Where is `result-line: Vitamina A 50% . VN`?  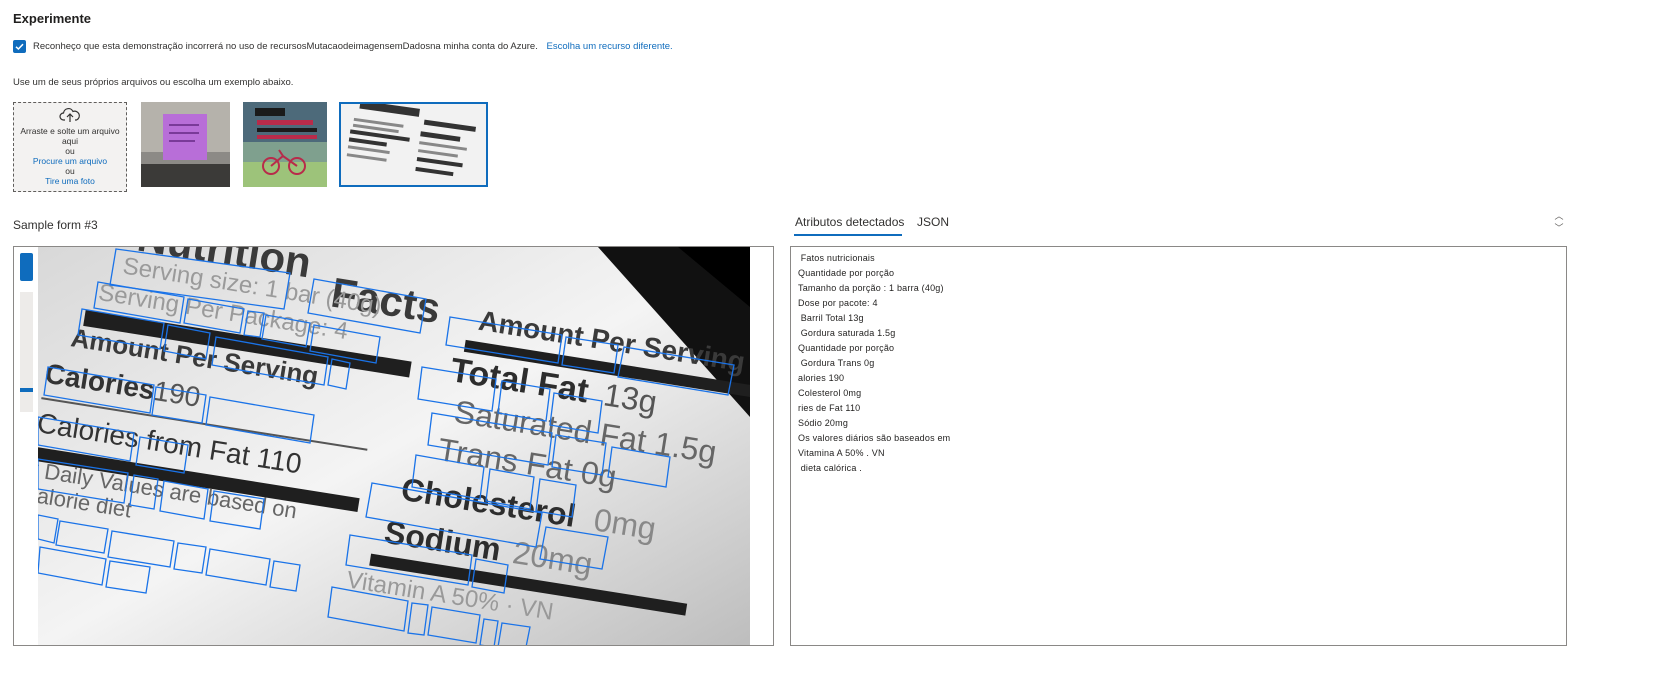 result-line: Vitamina A 50% . VN is located at coordinates (841, 453).